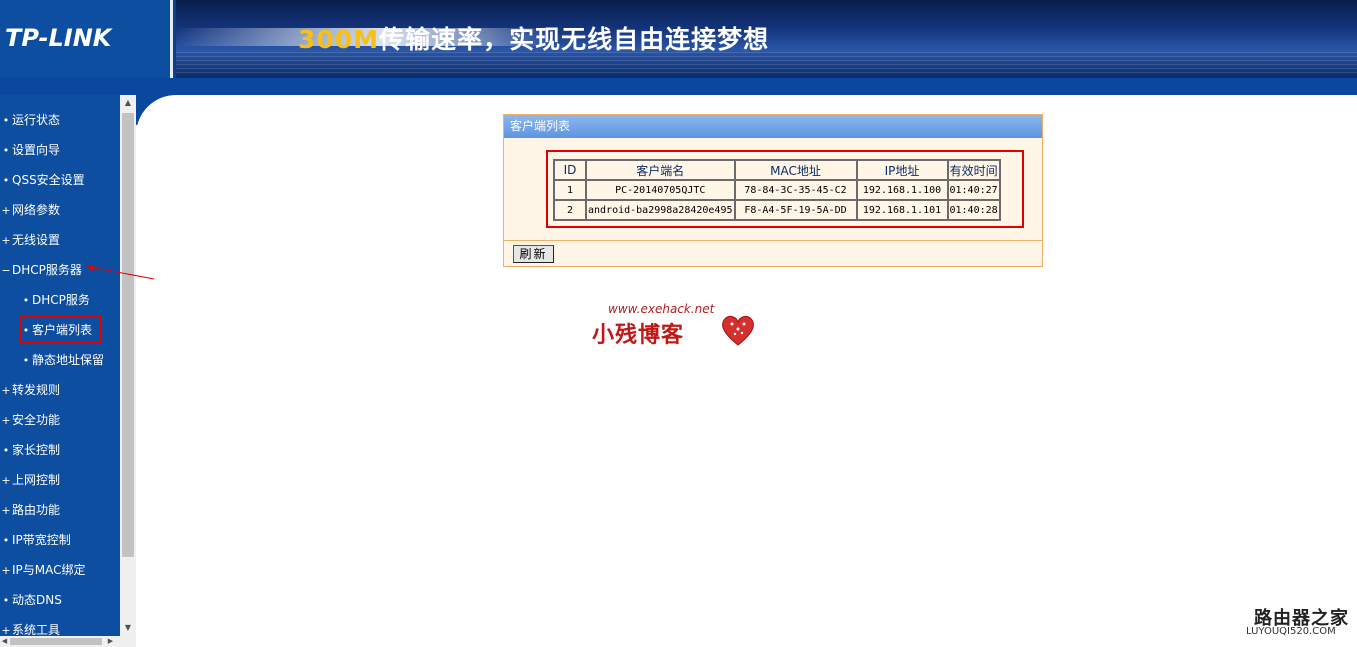  I want to click on column-header-client-name: 客户端名, so click(660, 170).